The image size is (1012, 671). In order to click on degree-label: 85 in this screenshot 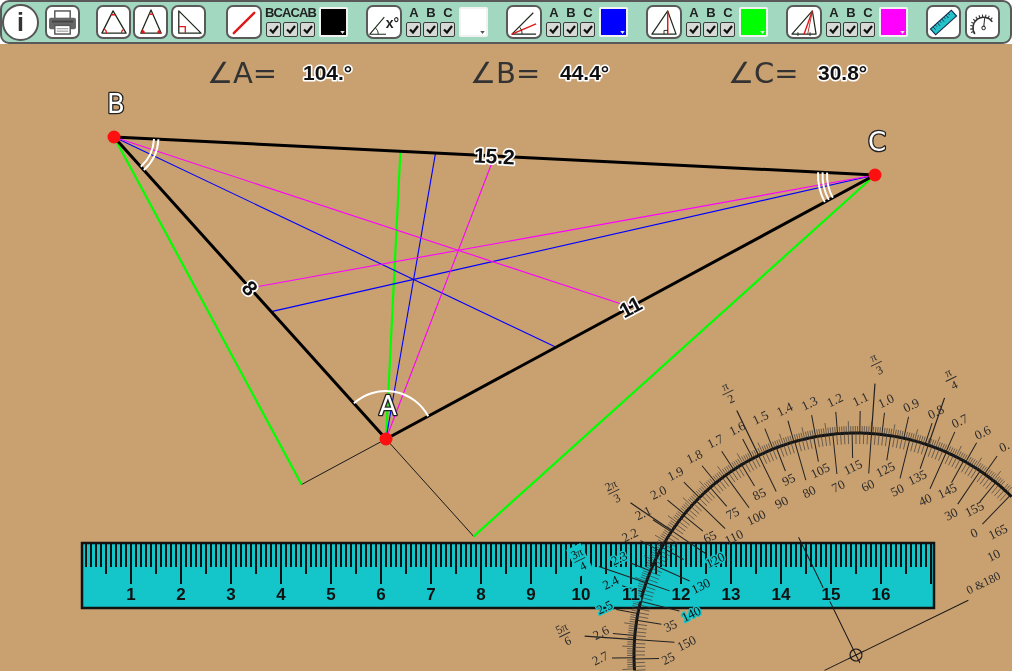, I will do `click(759, 494)`.